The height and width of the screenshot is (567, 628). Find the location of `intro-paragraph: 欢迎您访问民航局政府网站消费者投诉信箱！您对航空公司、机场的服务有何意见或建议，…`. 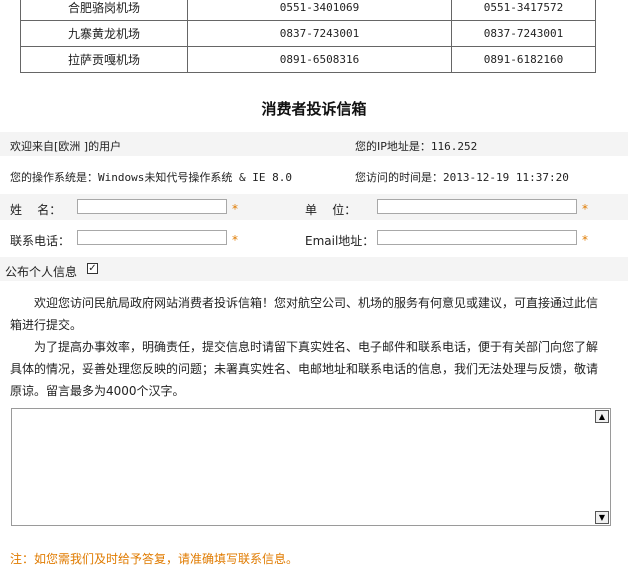

intro-paragraph: 欢迎您访问民航局政府网站消费者投诉信箱！您对航空公司、机场的服务有何意见或建议，… is located at coordinates (304, 314).